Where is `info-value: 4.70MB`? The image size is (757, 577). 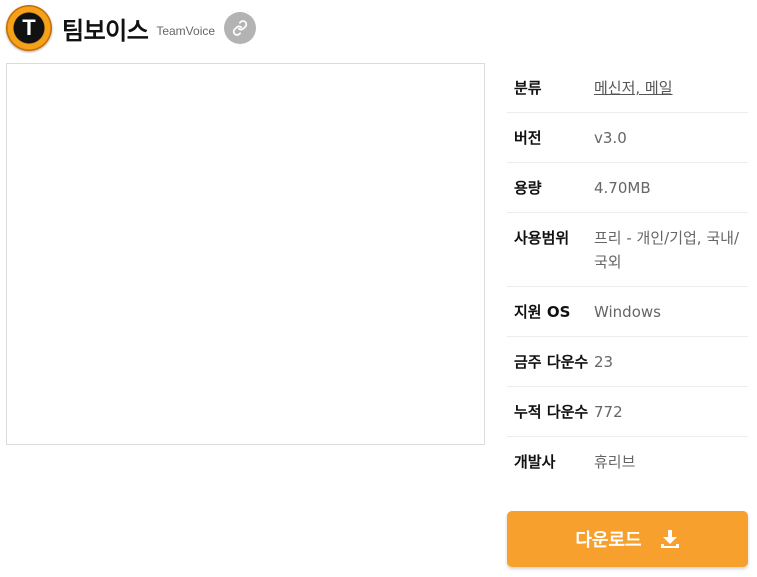
info-value: 4.70MB is located at coordinates (622, 188).